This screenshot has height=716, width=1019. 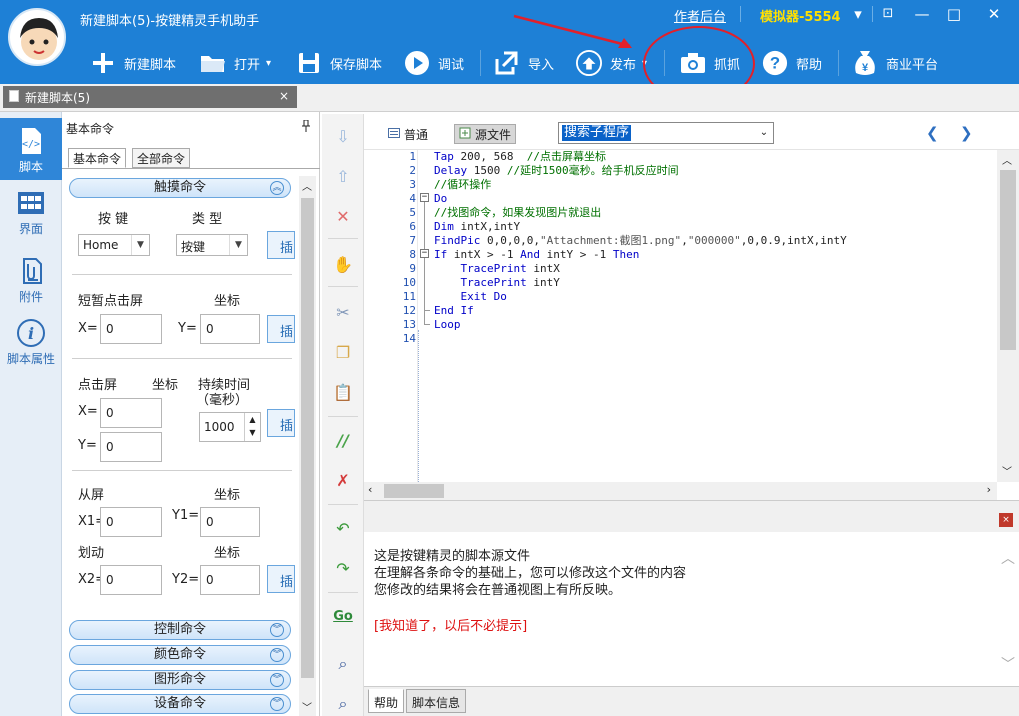 I want to click on delete-icon: ✕, so click(x=343, y=216).